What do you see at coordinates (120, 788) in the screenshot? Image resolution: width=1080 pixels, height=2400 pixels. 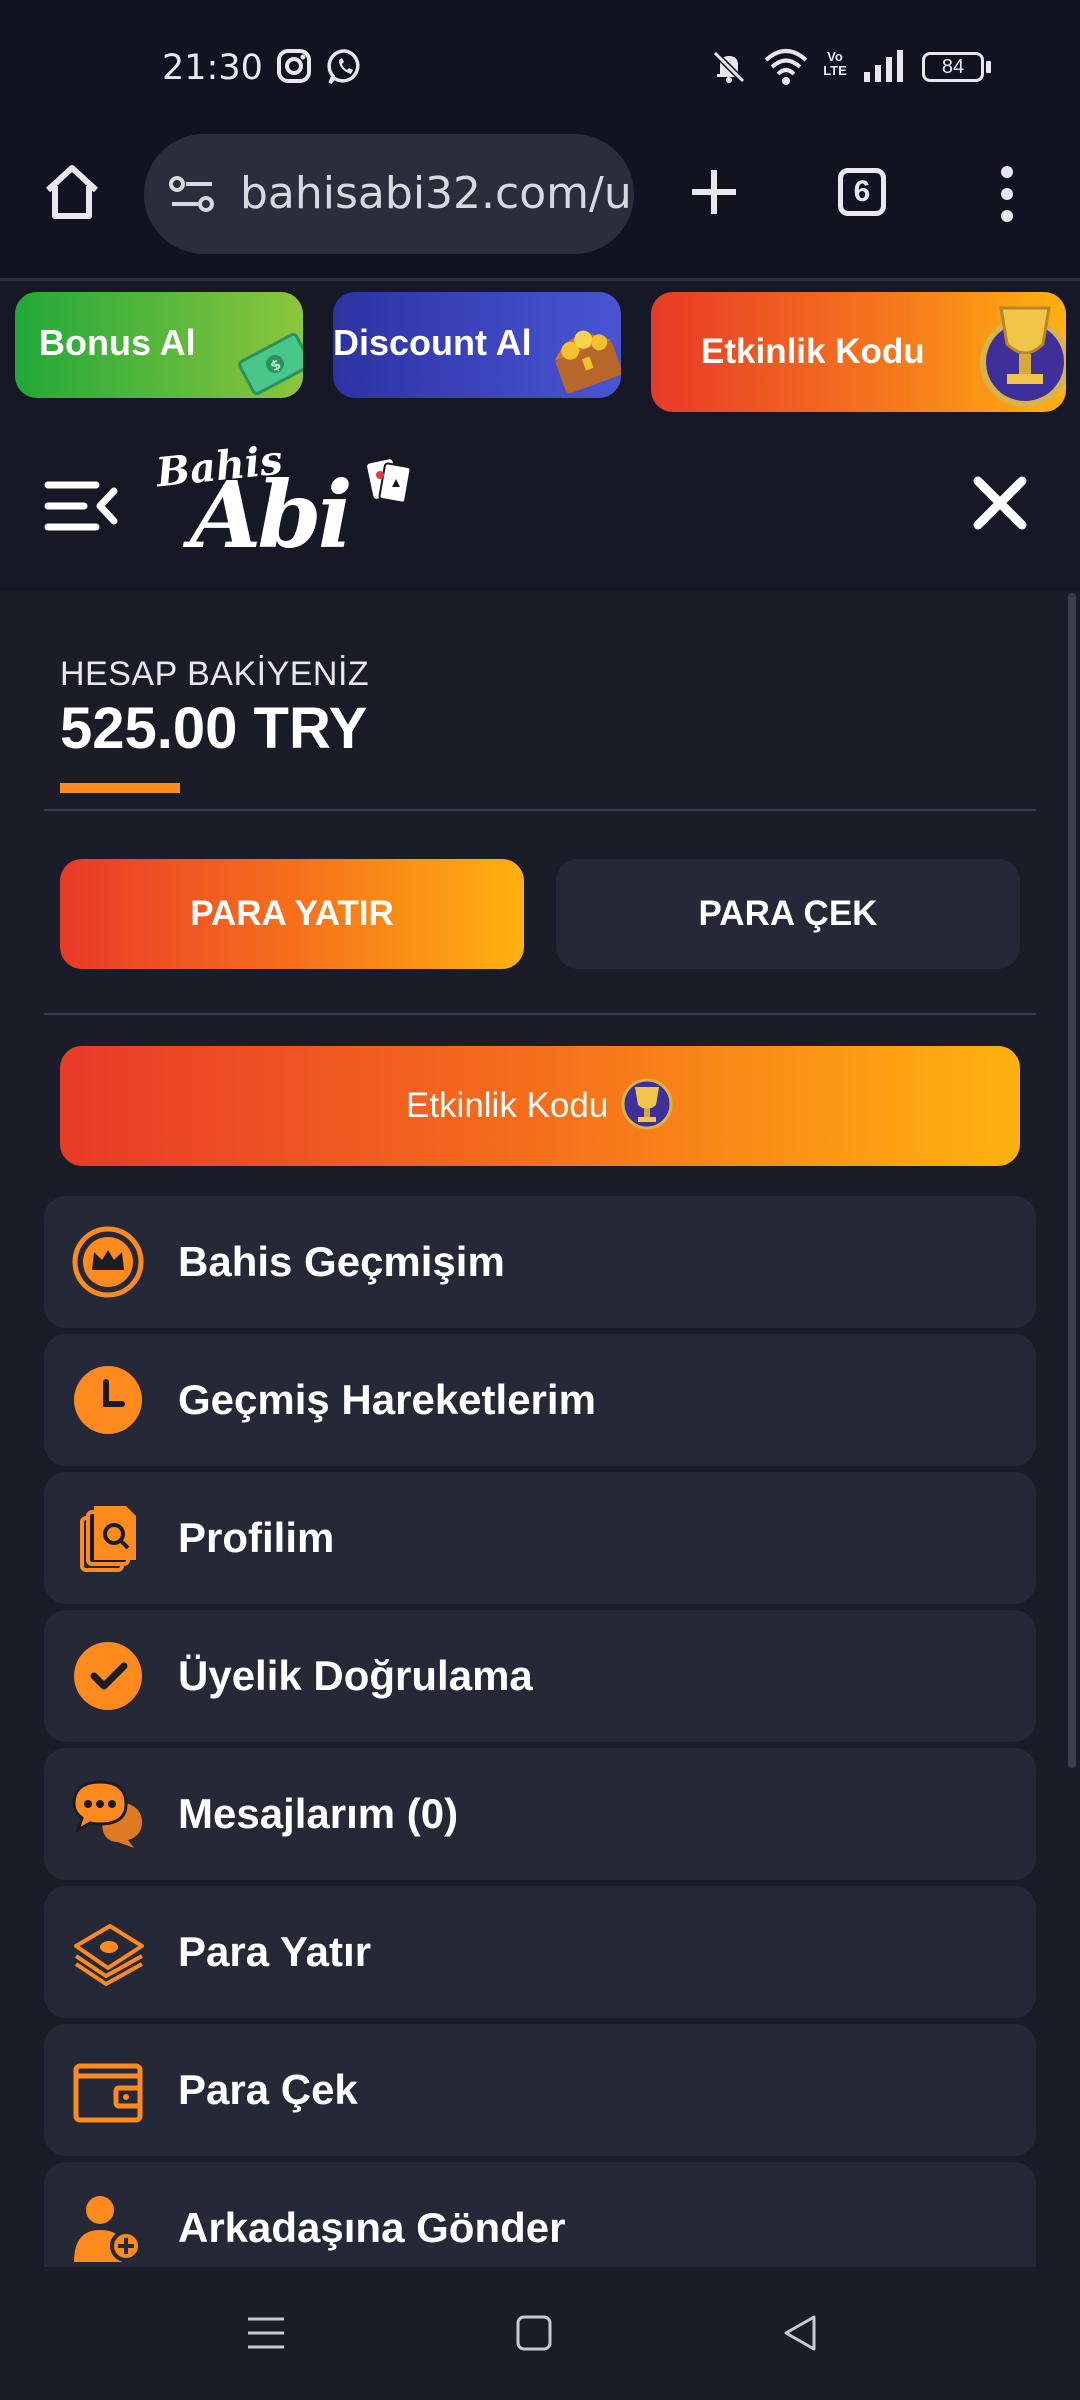 I see `balance-underline` at bounding box center [120, 788].